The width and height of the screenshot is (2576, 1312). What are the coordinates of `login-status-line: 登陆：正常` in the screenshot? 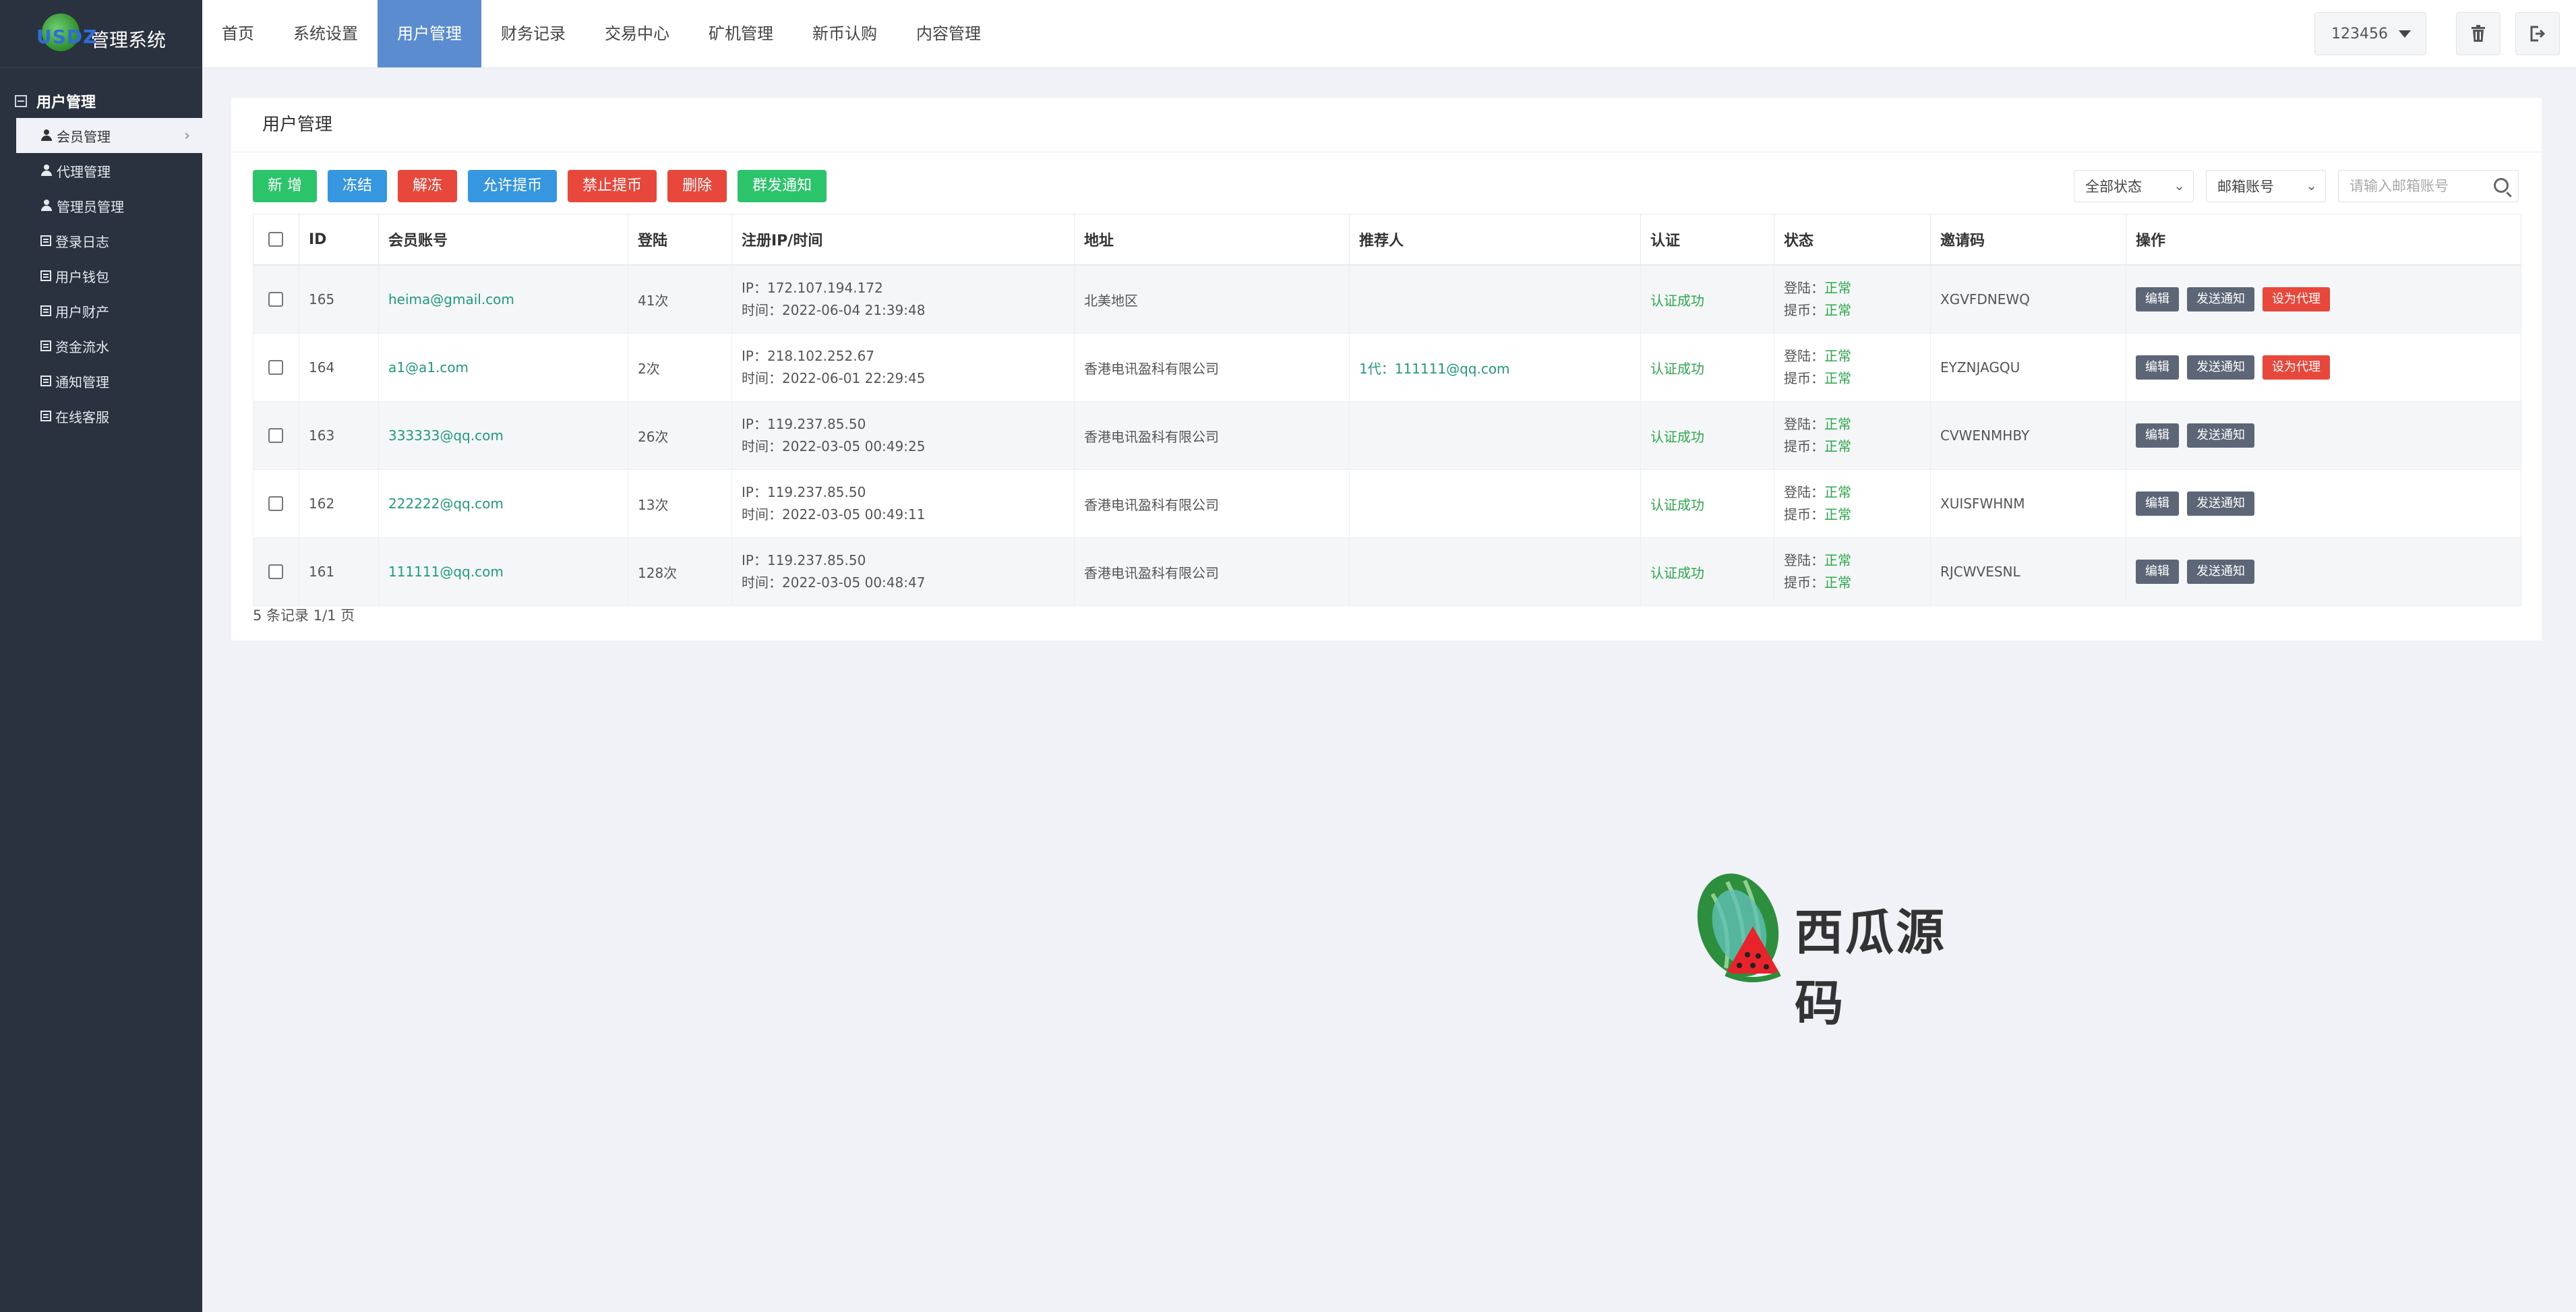 It's located at (1856, 288).